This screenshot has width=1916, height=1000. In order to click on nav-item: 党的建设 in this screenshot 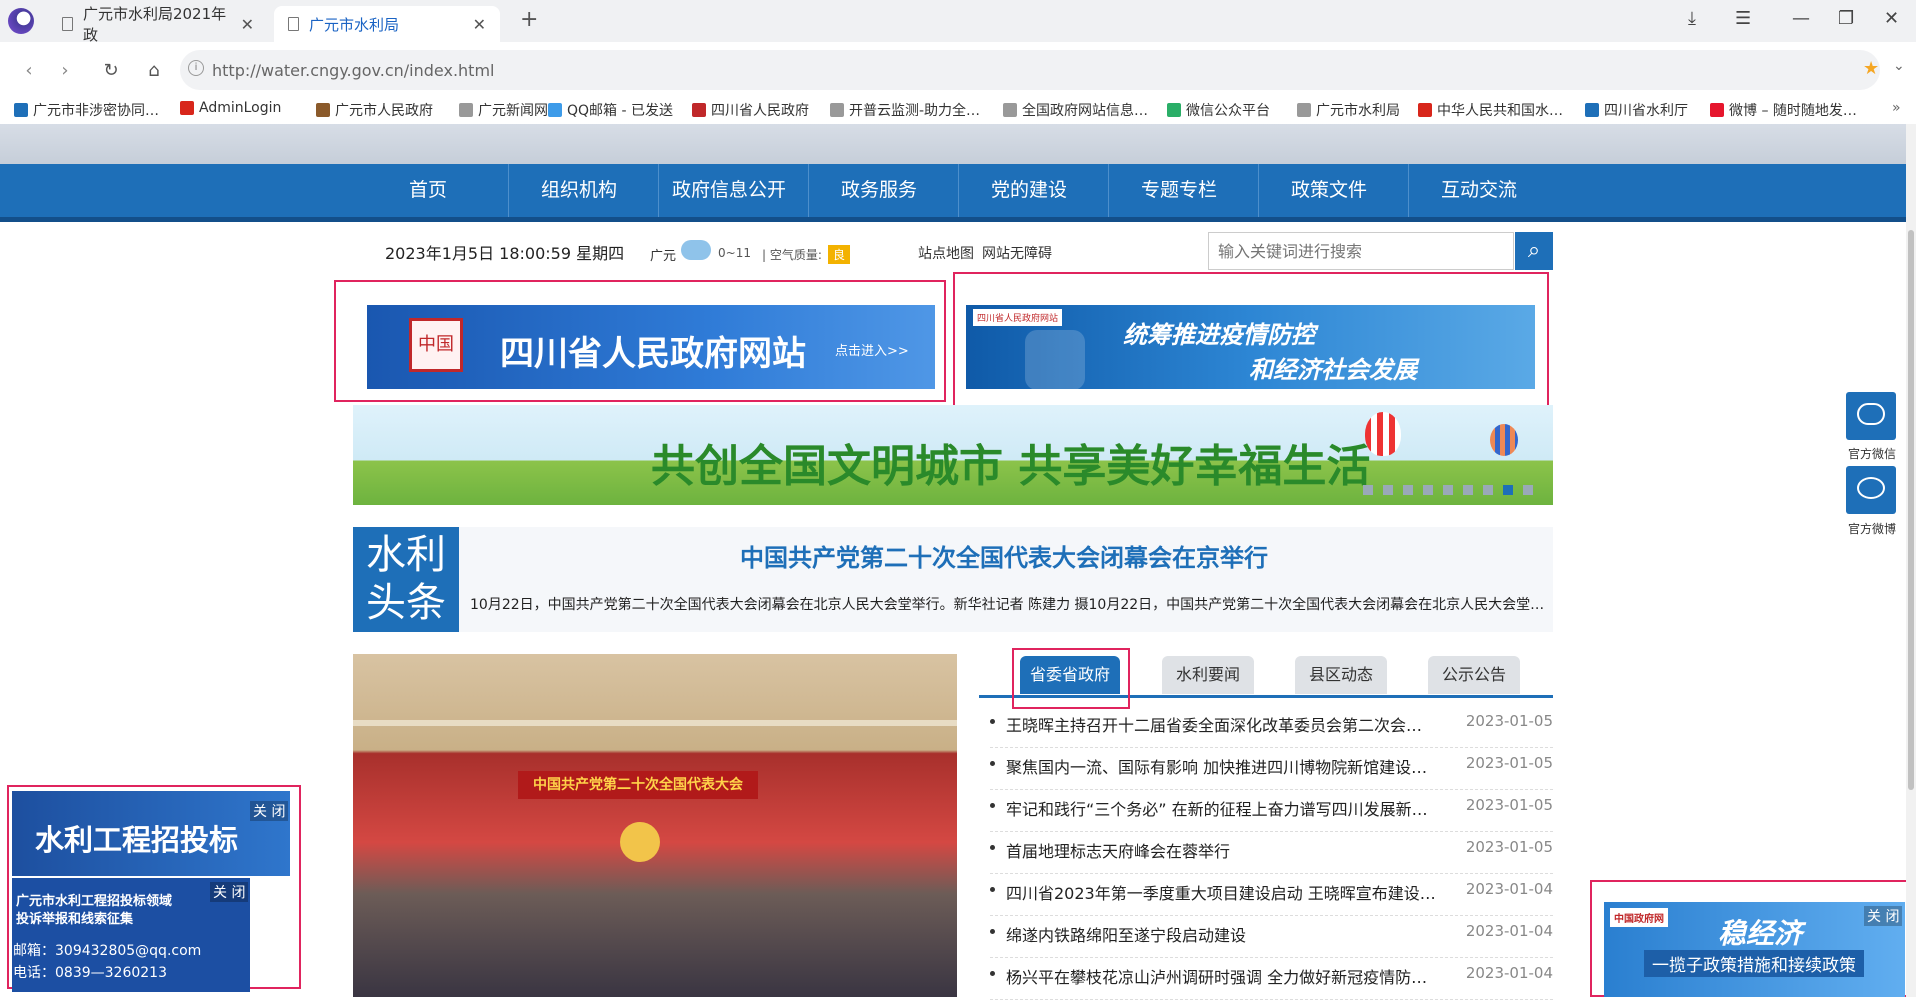, I will do `click(1028, 190)`.